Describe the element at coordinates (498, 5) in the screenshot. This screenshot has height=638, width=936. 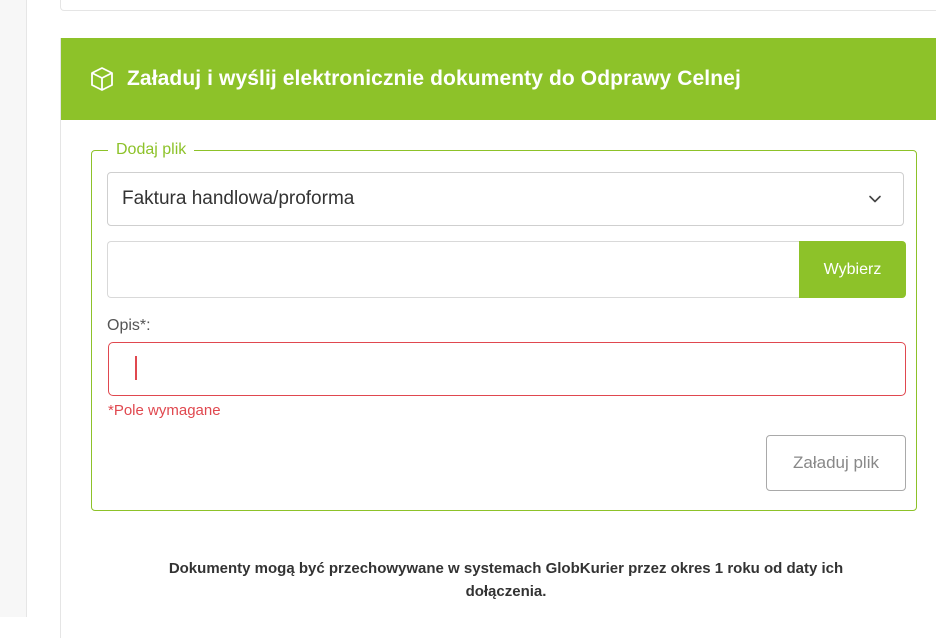
I see `previous-card-edge` at that location.